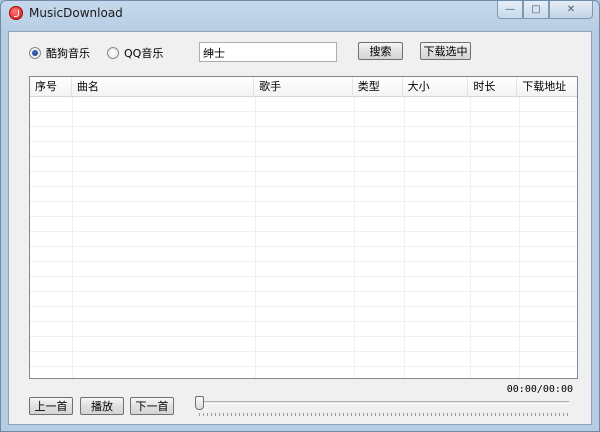 The height and width of the screenshot is (432, 600). I want to click on maximize-icon: □, so click(536, 9).